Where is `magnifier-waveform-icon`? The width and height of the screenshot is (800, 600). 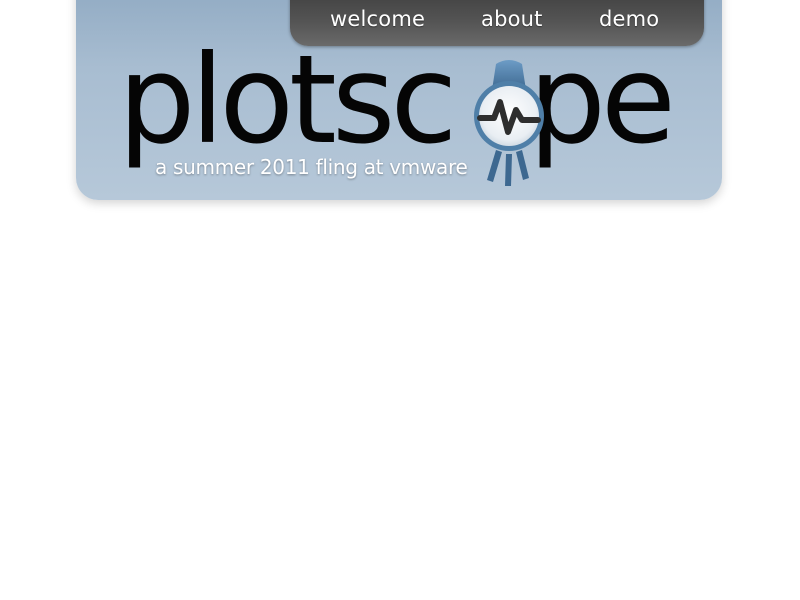
magnifier-waveform-icon is located at coordinates (509, 123).